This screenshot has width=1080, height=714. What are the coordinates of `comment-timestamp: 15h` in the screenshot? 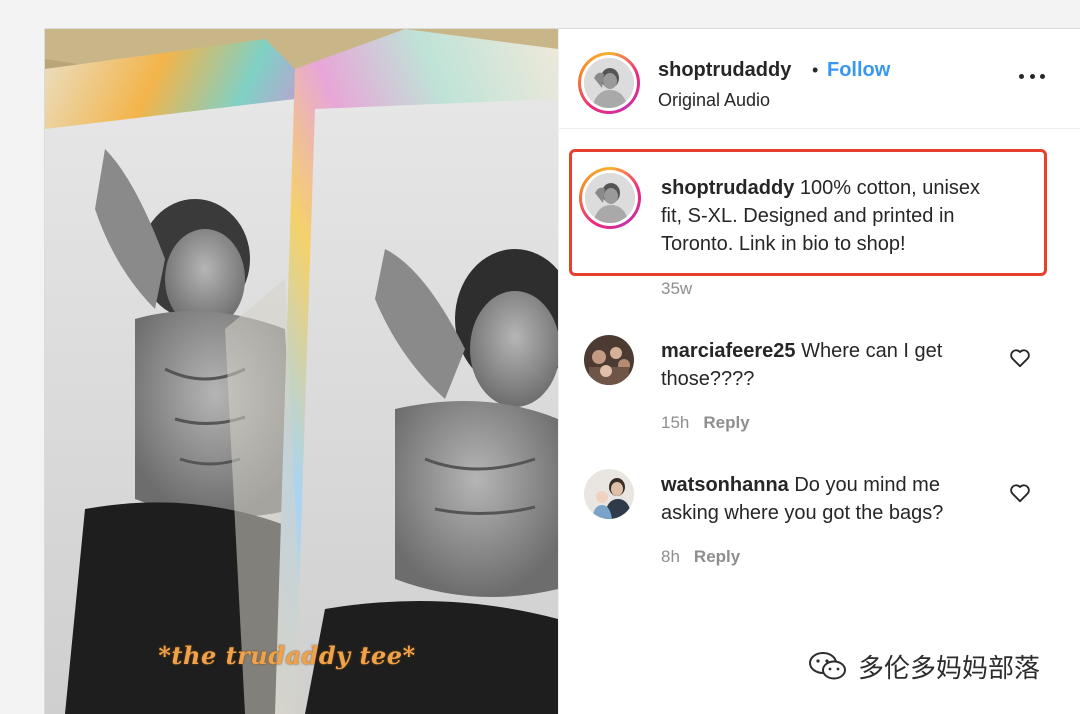 It's located at (675, 422).